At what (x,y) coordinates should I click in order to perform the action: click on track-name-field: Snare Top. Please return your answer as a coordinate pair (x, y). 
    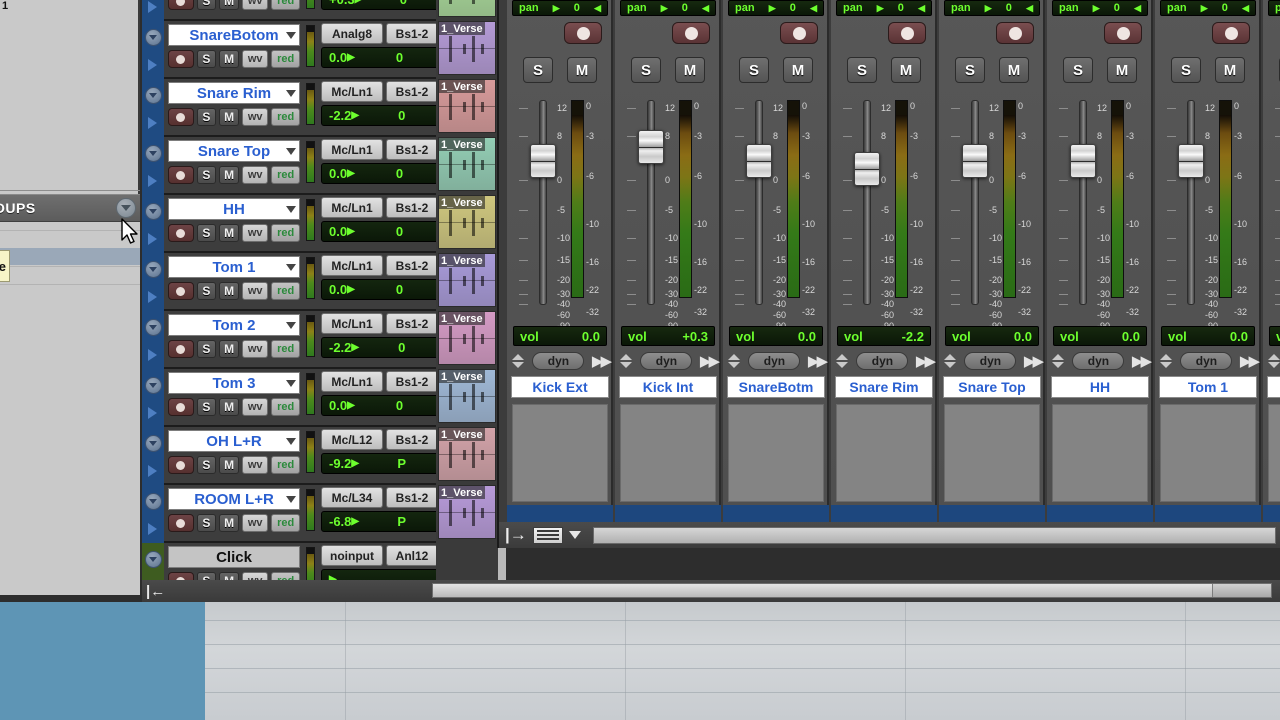
    Looking at the image, I should click on (234, 151).